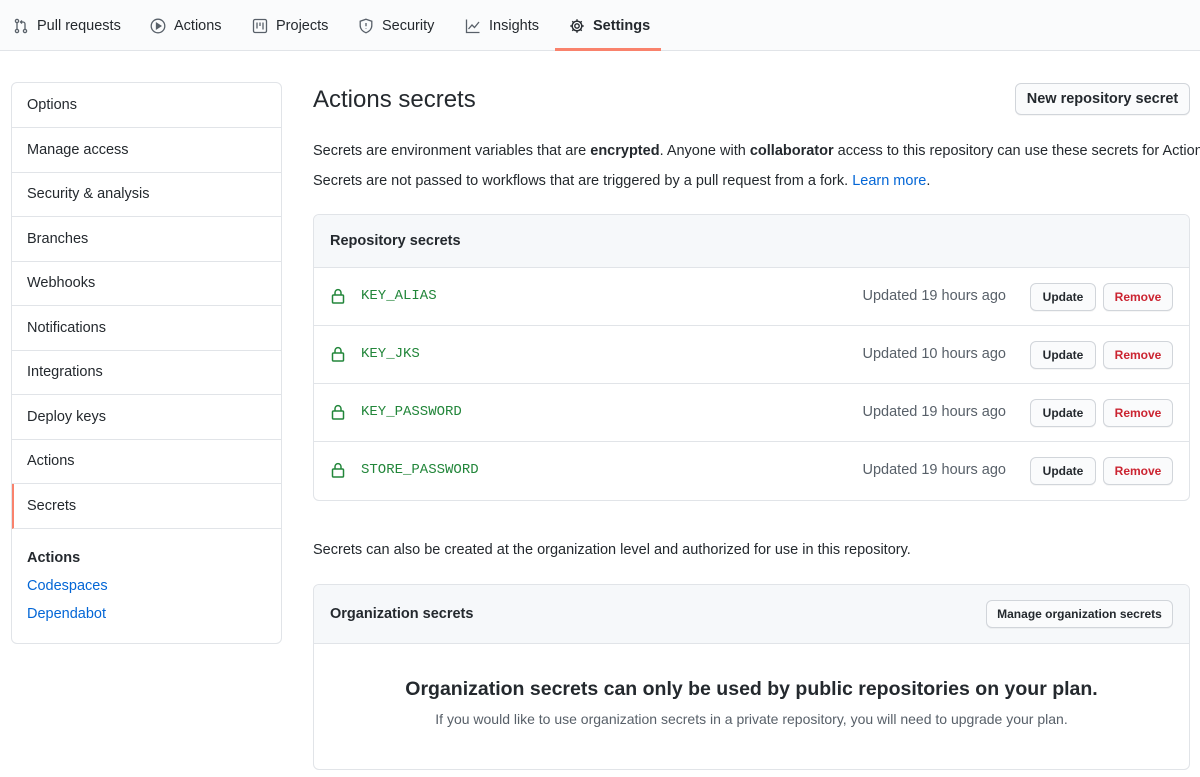 The image size is (1200, 777). Describe the element at coordinates (146, 506) in the screenshot. I see `sidebar-item-secrets: Secrets` at that location.